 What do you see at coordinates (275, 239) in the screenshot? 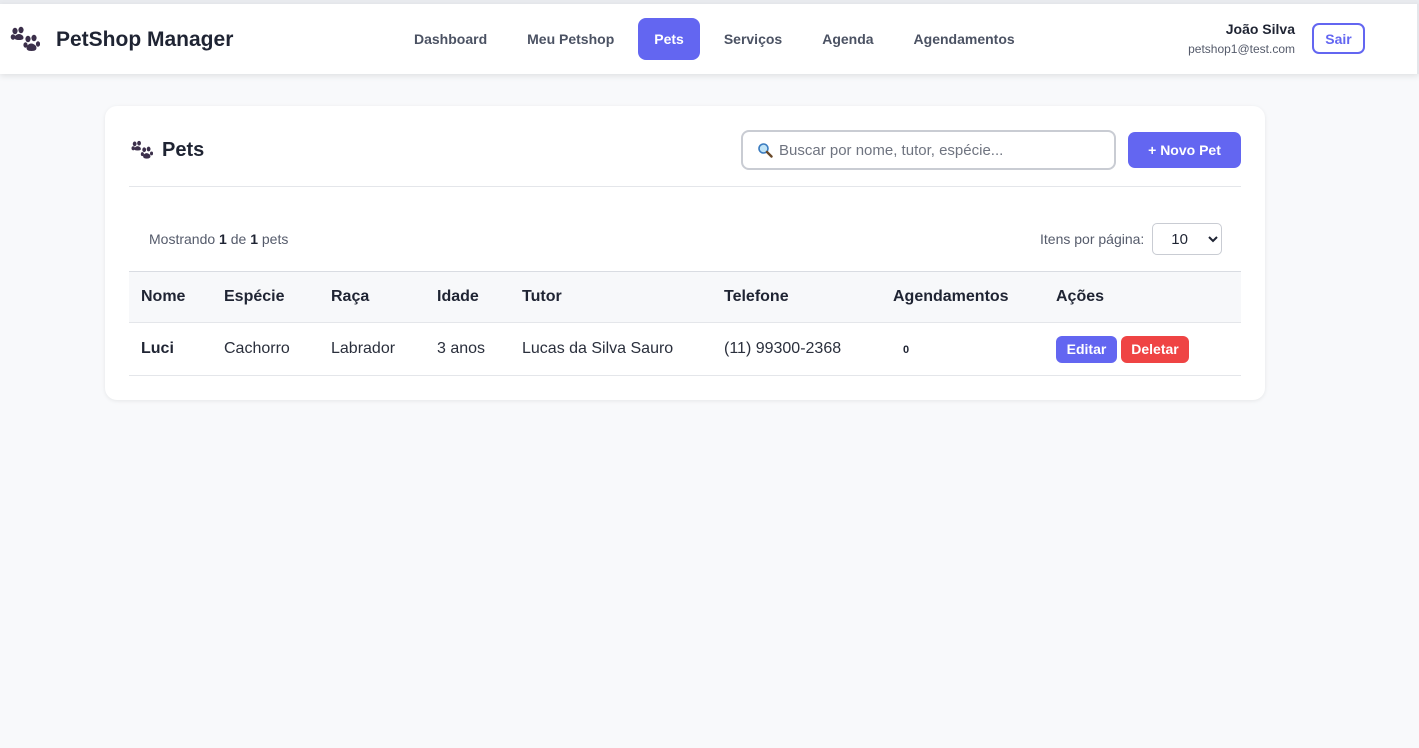
I see `results-suffix: pets` at bounding box center [275, 239].